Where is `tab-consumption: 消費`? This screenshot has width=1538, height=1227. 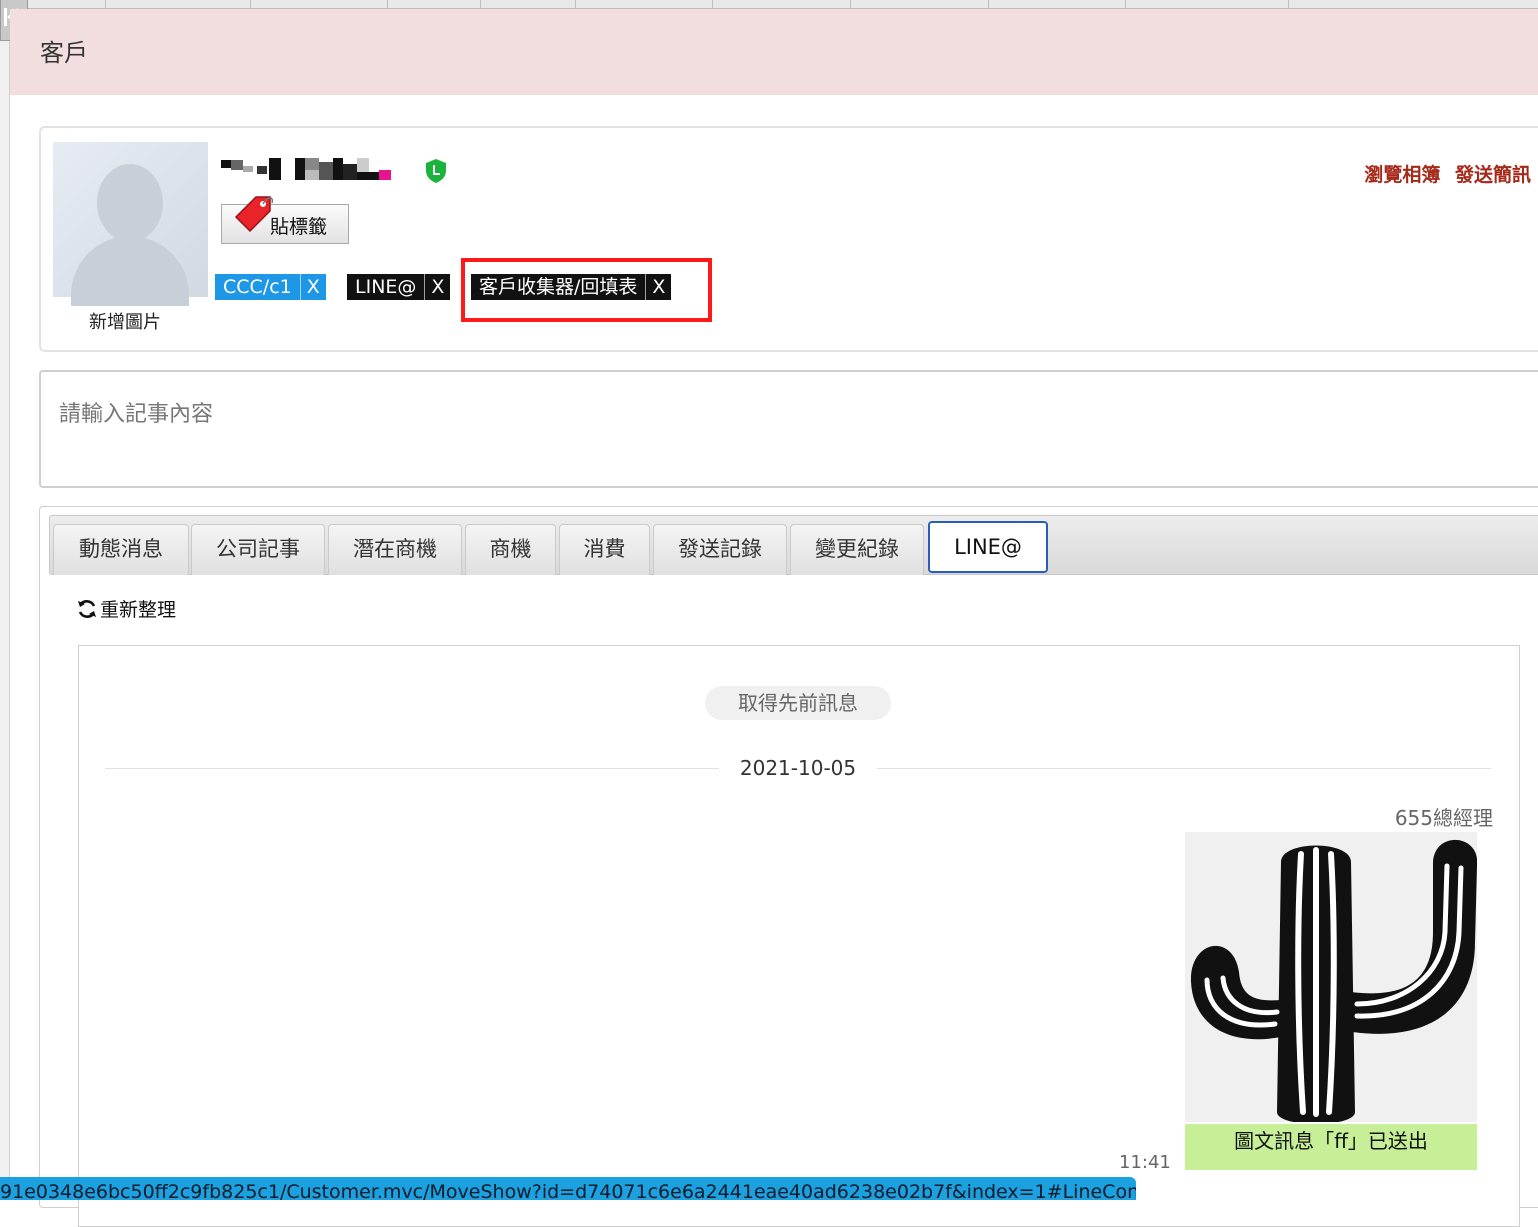 tab-consumption: 消費 is located at coordinates (604, 549).